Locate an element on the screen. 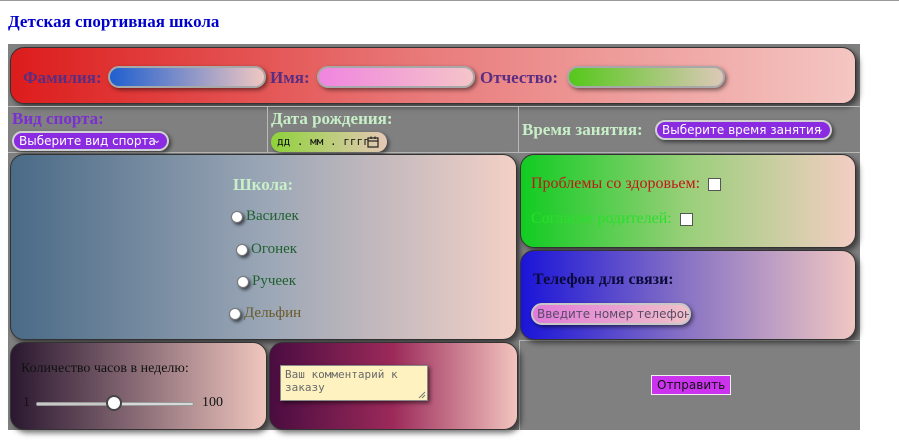  submit-button: Отправить is located at coordinates (691, 385).